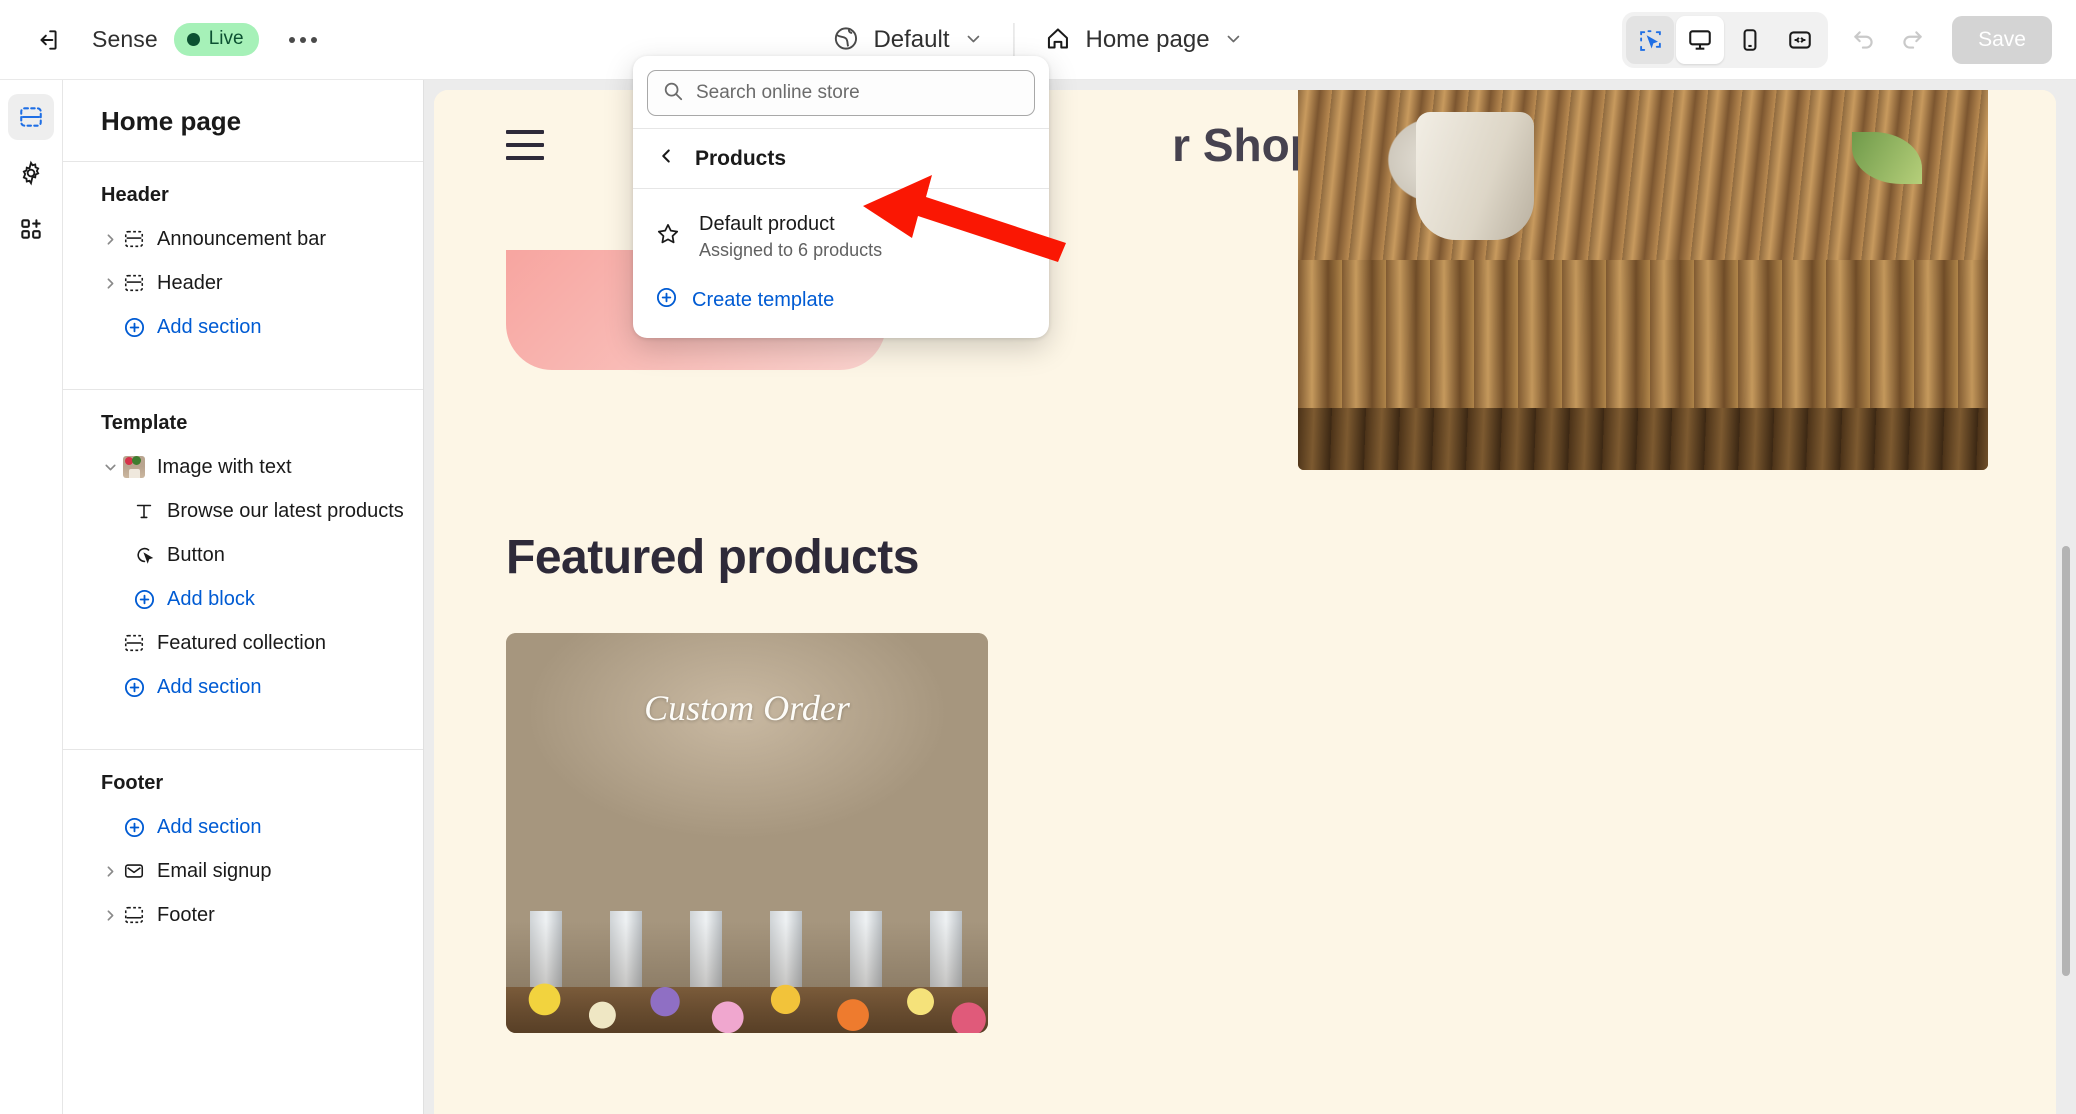  I want to click on sidebar-item-image-with-text: Image with text, so click(243, 467).